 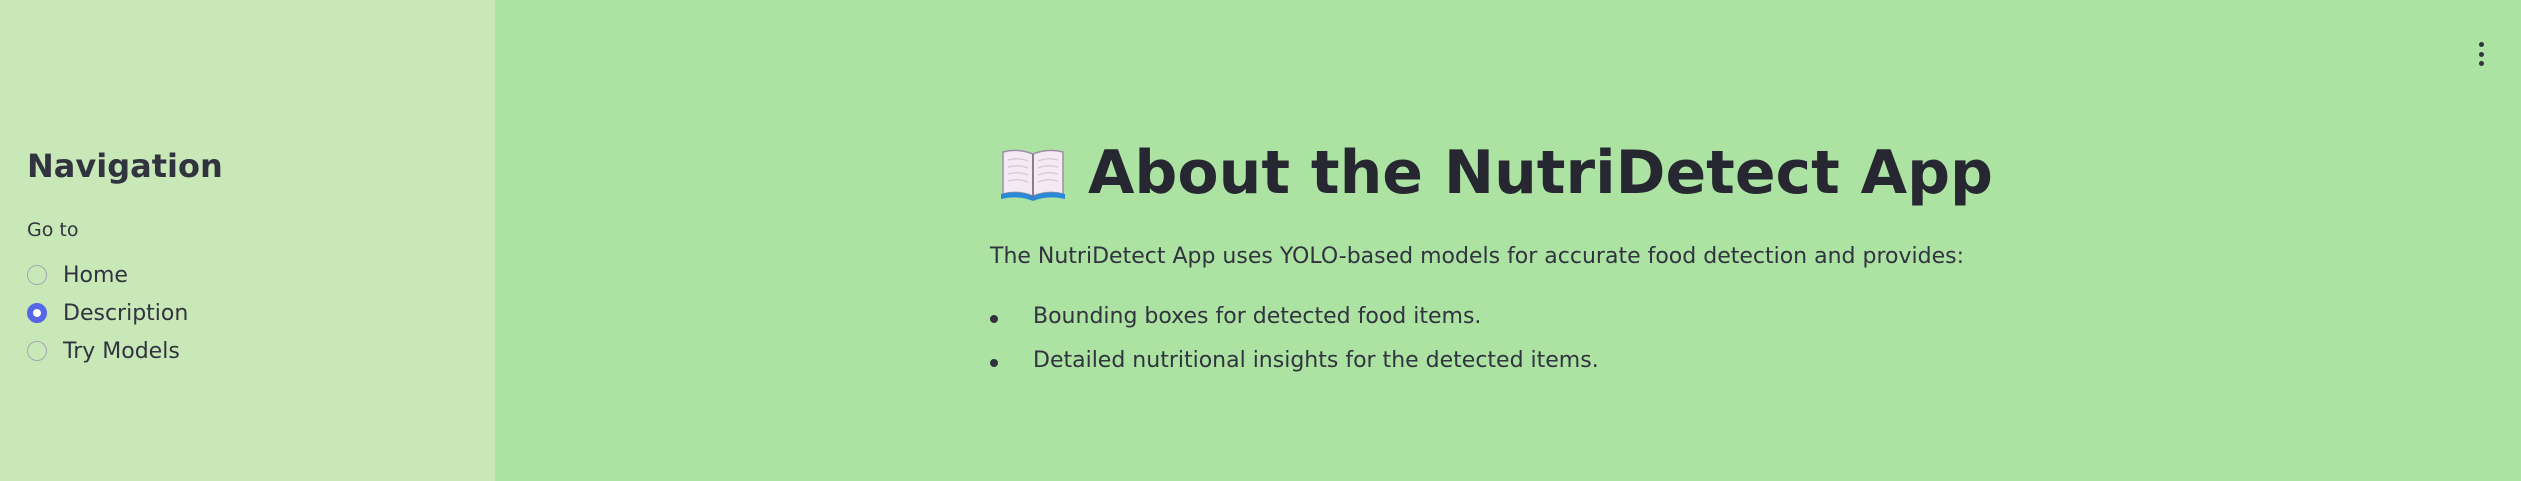 What do you see at coordinates (53, 230) in the screenshot?
I see `radio-group-label: Go to` at bounding box center [53, 230].